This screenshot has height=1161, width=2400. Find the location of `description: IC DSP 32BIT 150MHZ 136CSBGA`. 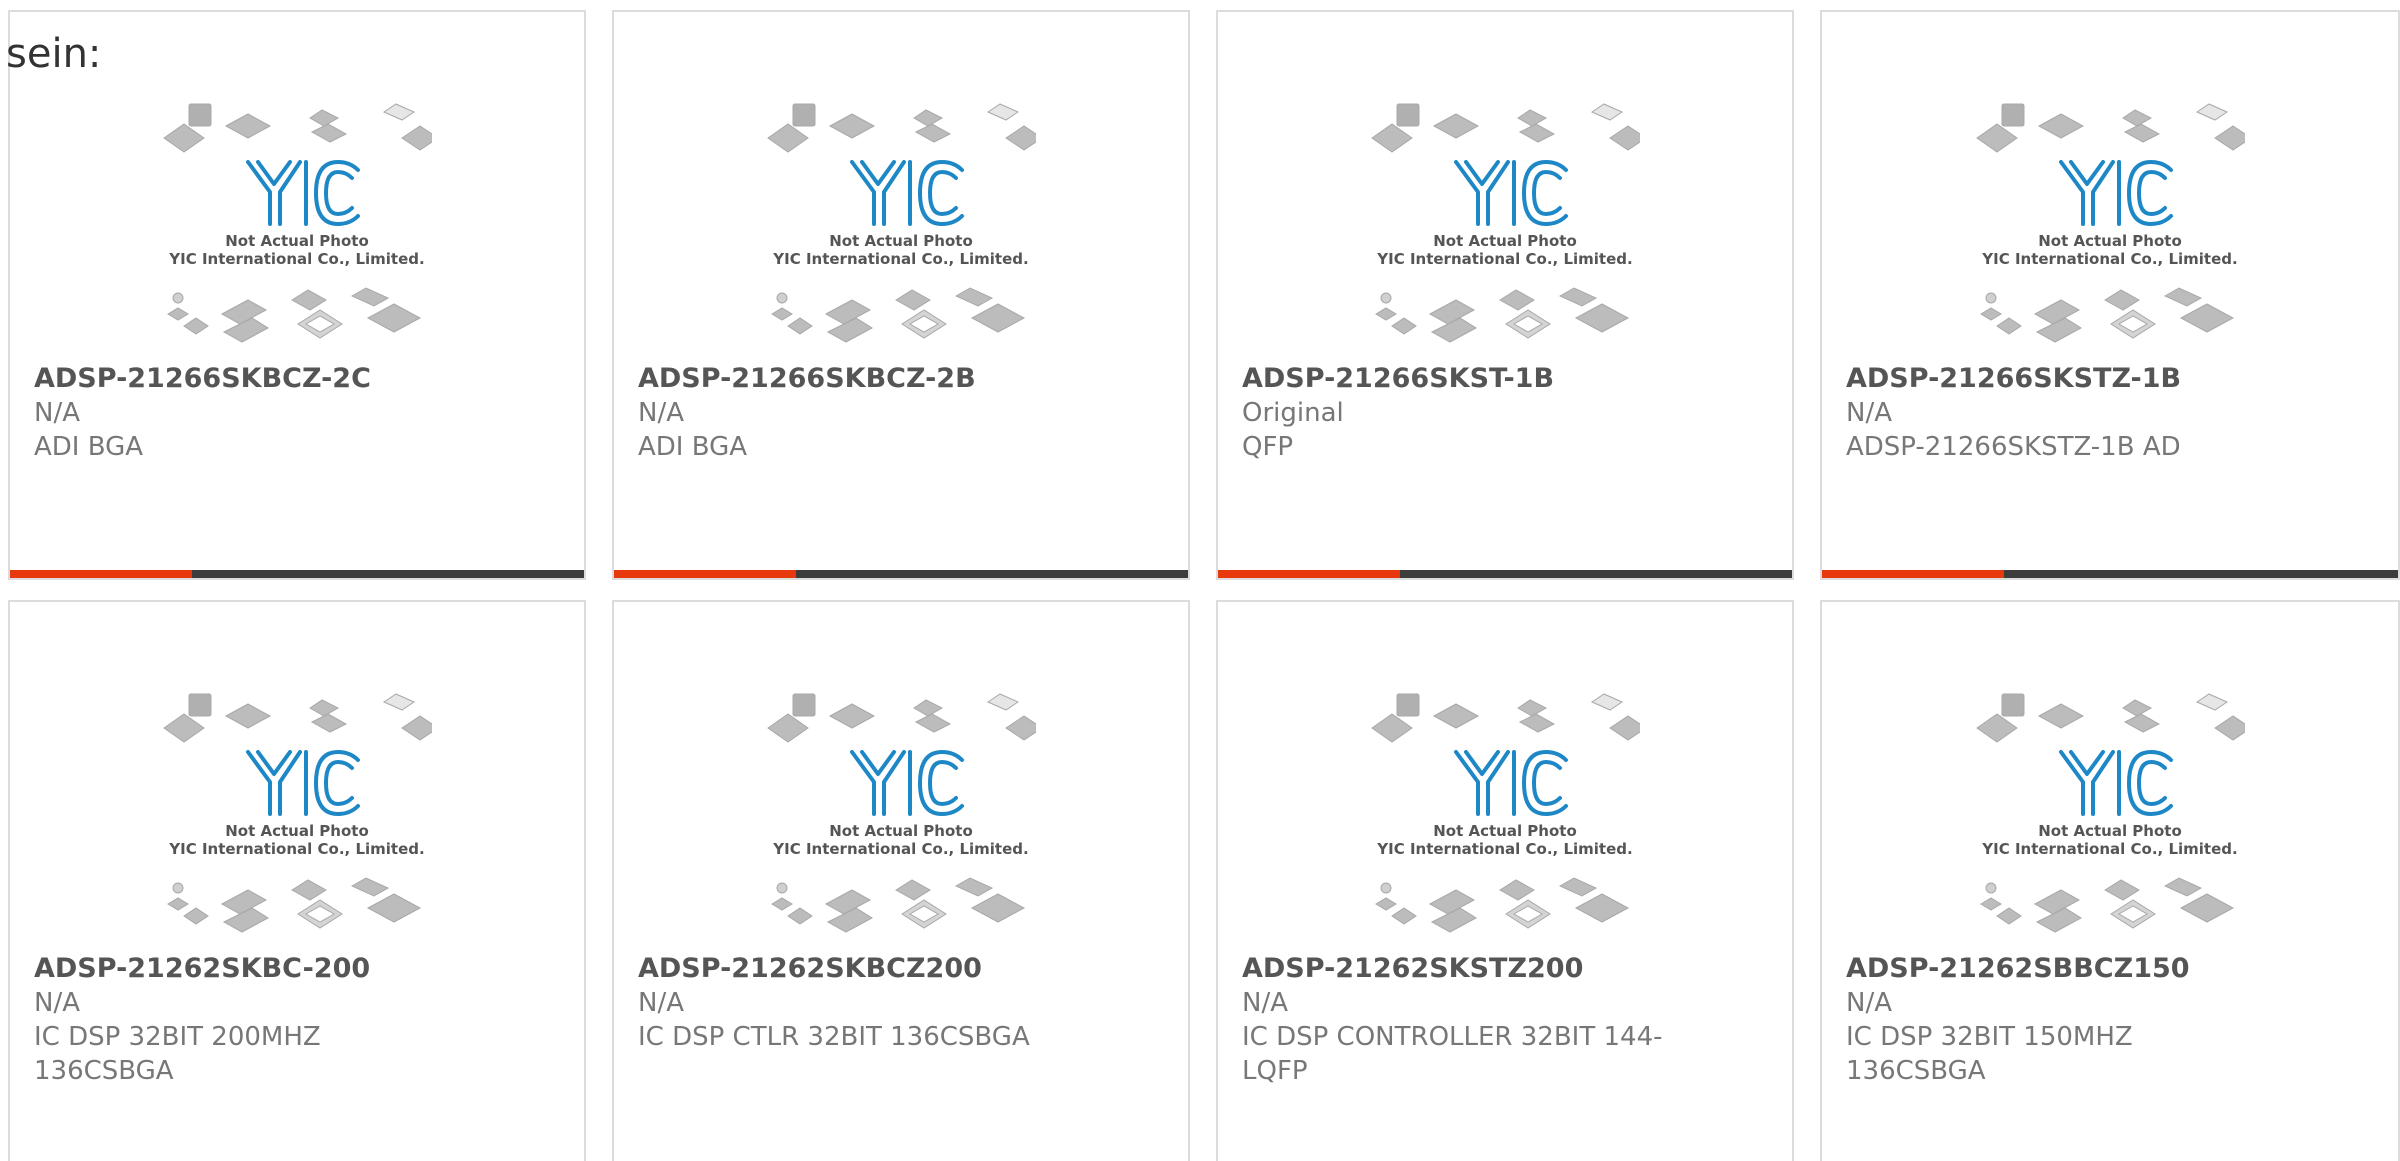

description: IC DSP 32BIT 150MHZ 136CSBGA is located at coordinates (1989, 1054).